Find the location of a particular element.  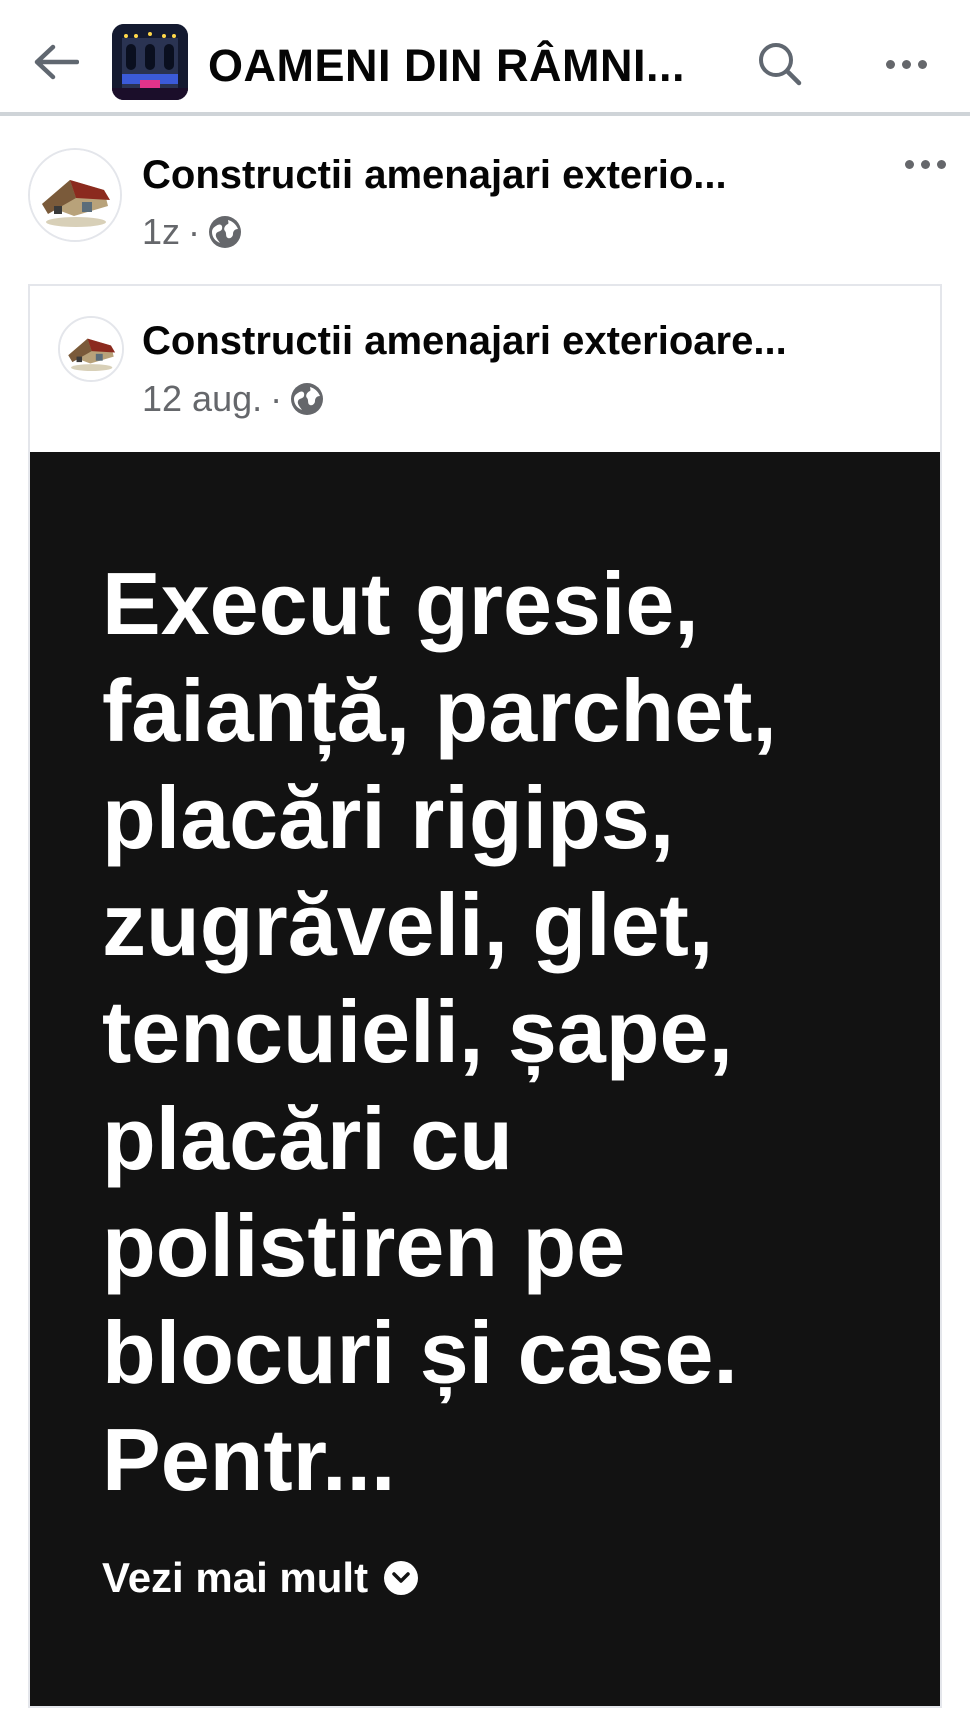

search-button is located at coordinates (780, 64).